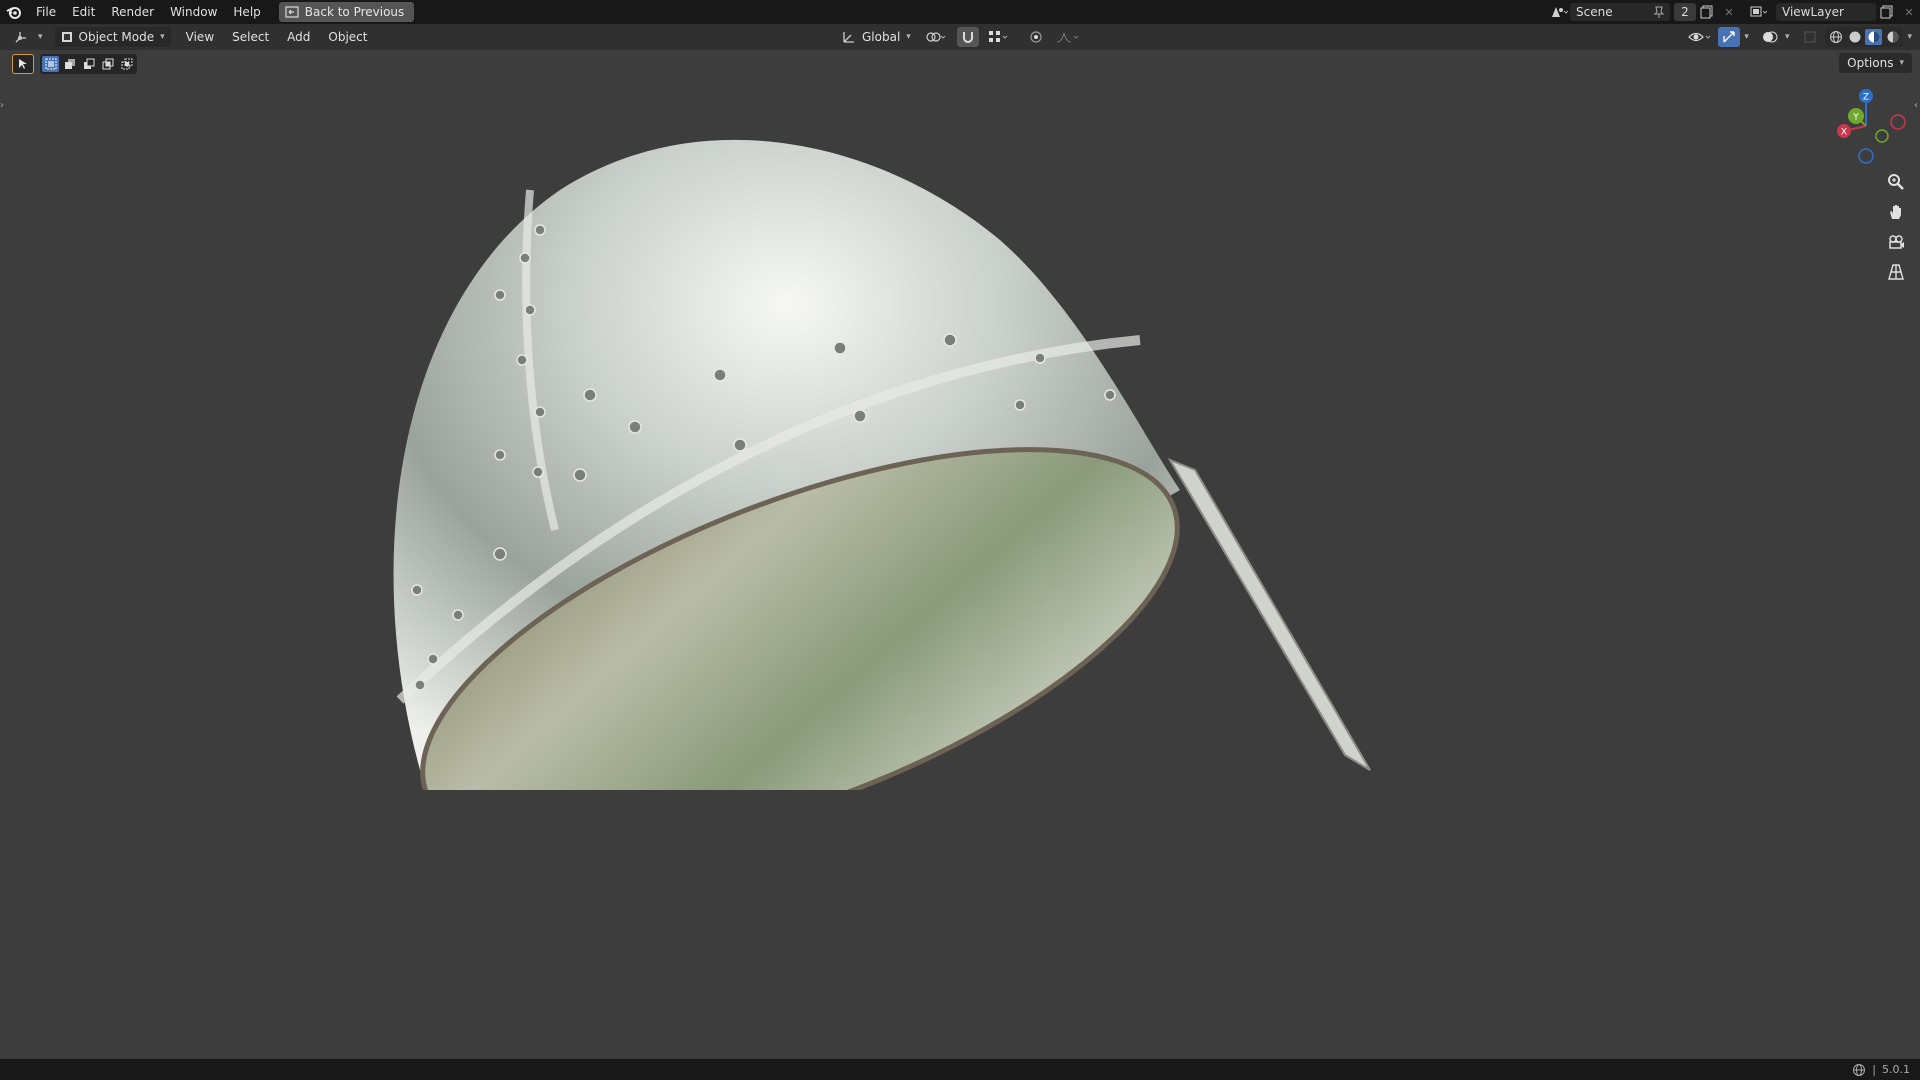 The image size is (1920, 1080). Describe the element at coordinates (116, 37) in the screenshot. I see `object-mode-label: Object Mode` at that location.